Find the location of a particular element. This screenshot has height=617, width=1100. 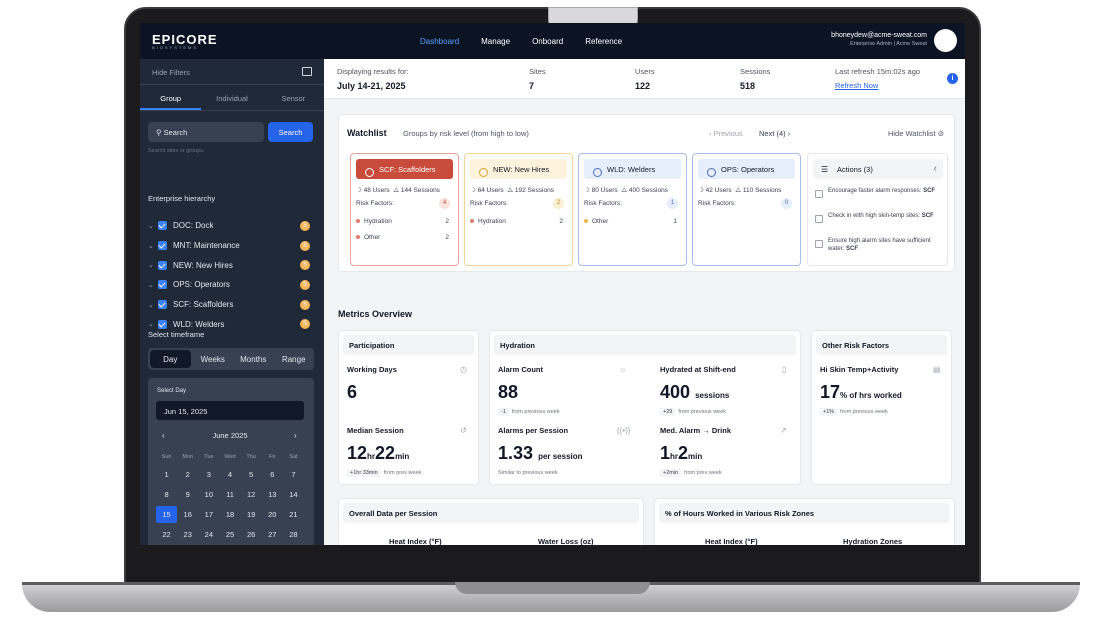

nav-dashboard: Dashboard is located at coordinates (439, 41).